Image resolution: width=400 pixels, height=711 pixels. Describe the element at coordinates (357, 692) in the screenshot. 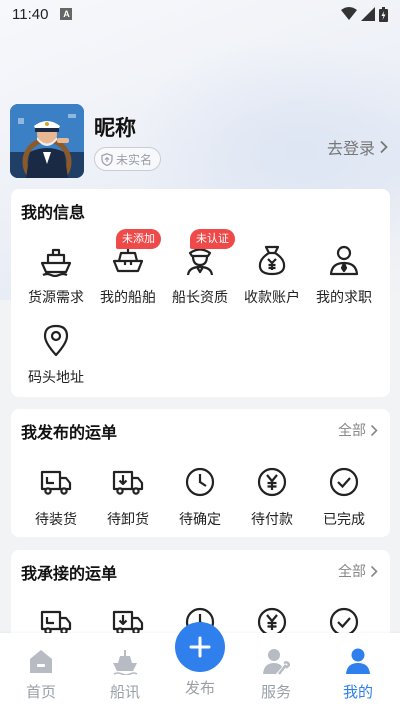

I see `tab-label: 我的` at that location.